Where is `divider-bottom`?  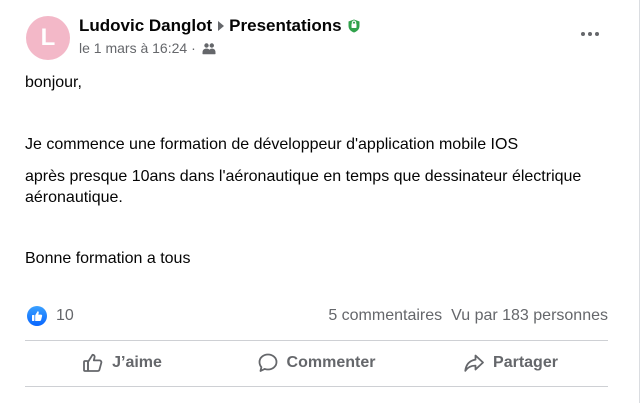 divider-bottom is located at coordinates (316, 386).